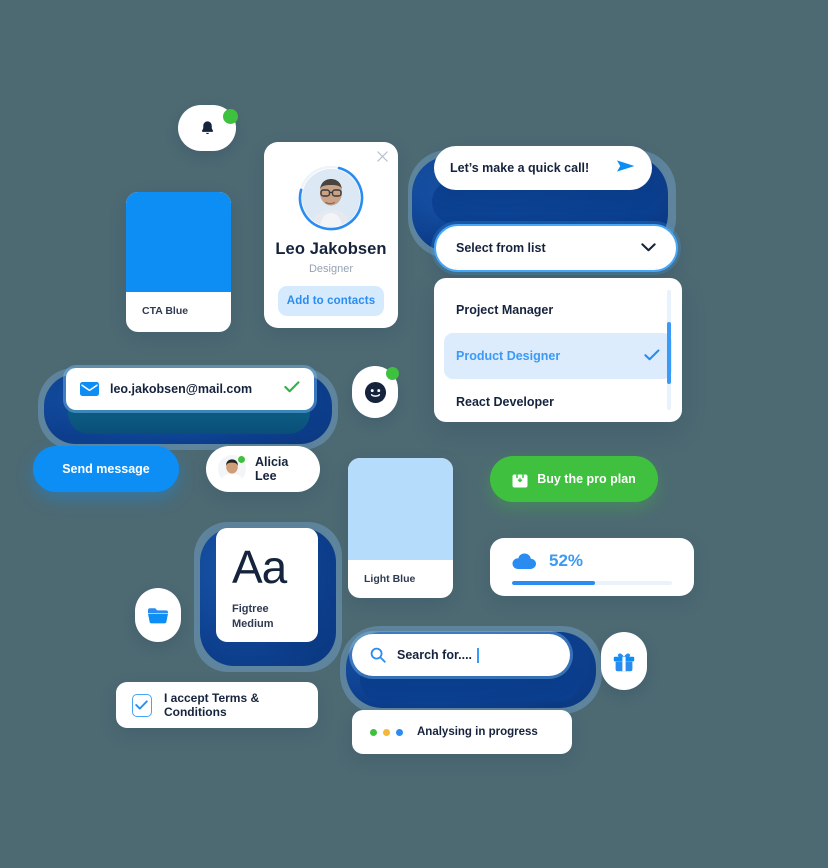  Describe the element at coordinates (566, 560) in the screenshot. I see `storage-percent-label: 52%` at that location.